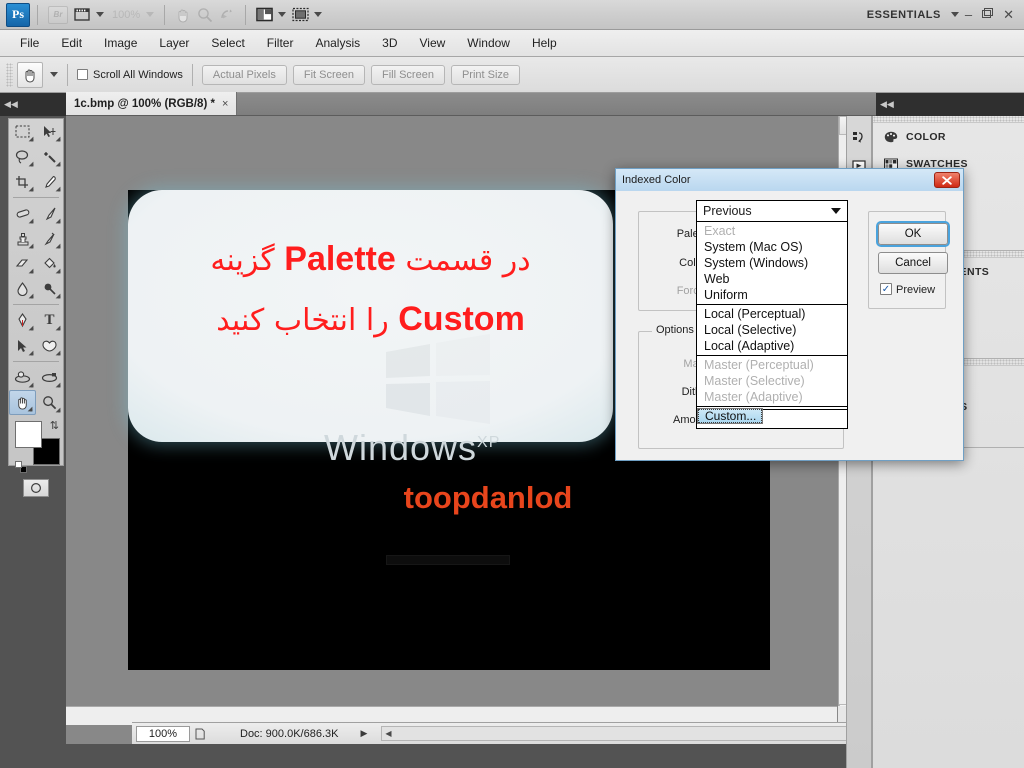 Image resolution: width=1024 pixels, height=768 pixels. Describe the element at coordinates (22, 377) in the screenshot. I see `rotate-3d-tool` at that location.